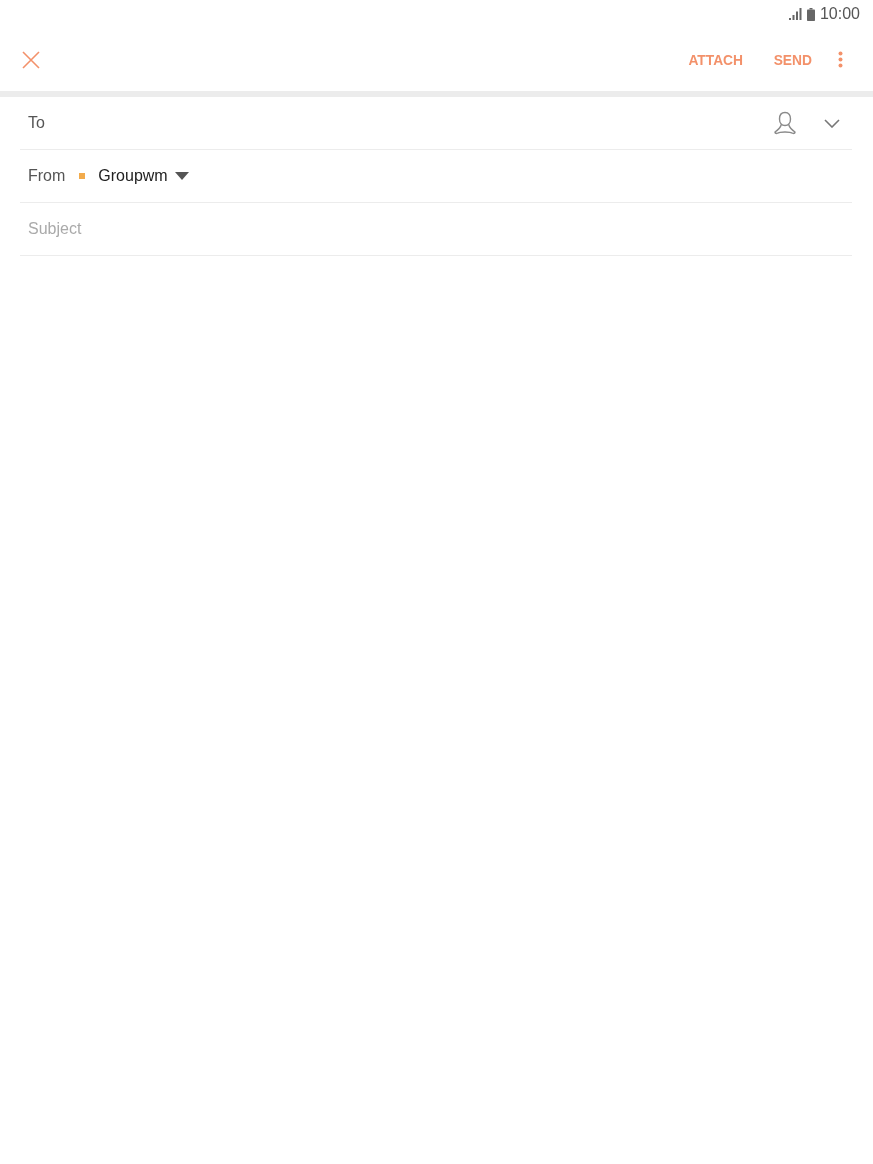  Describe the element at coordinates (174, 229) in the screenshot. I see `subject-field: Subject` at that location.